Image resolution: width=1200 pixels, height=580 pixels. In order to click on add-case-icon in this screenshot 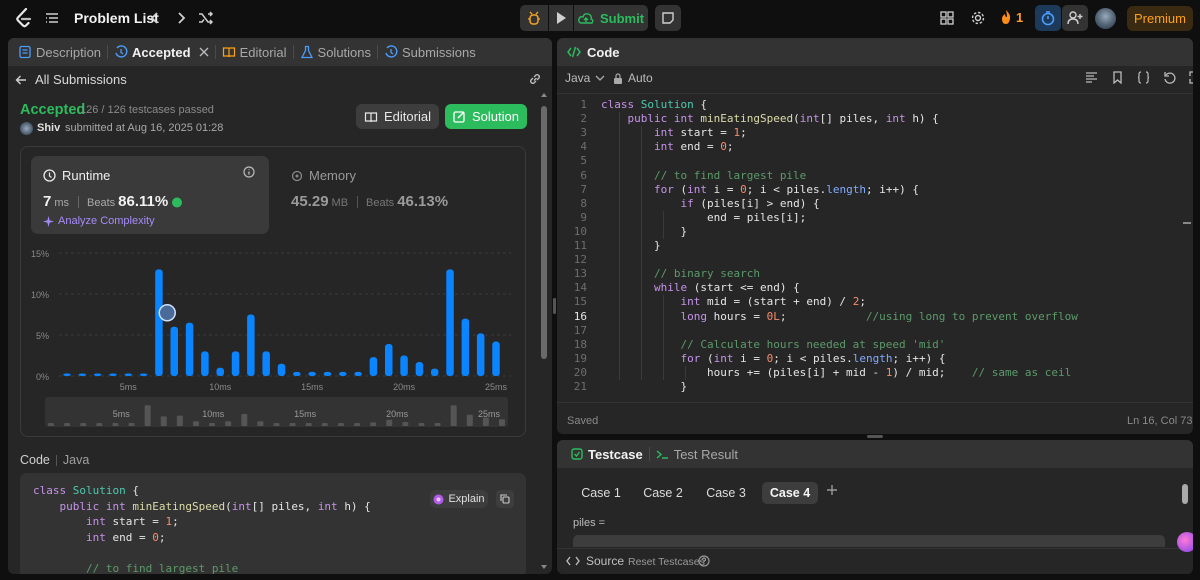, I will do `click(832, 490)`.